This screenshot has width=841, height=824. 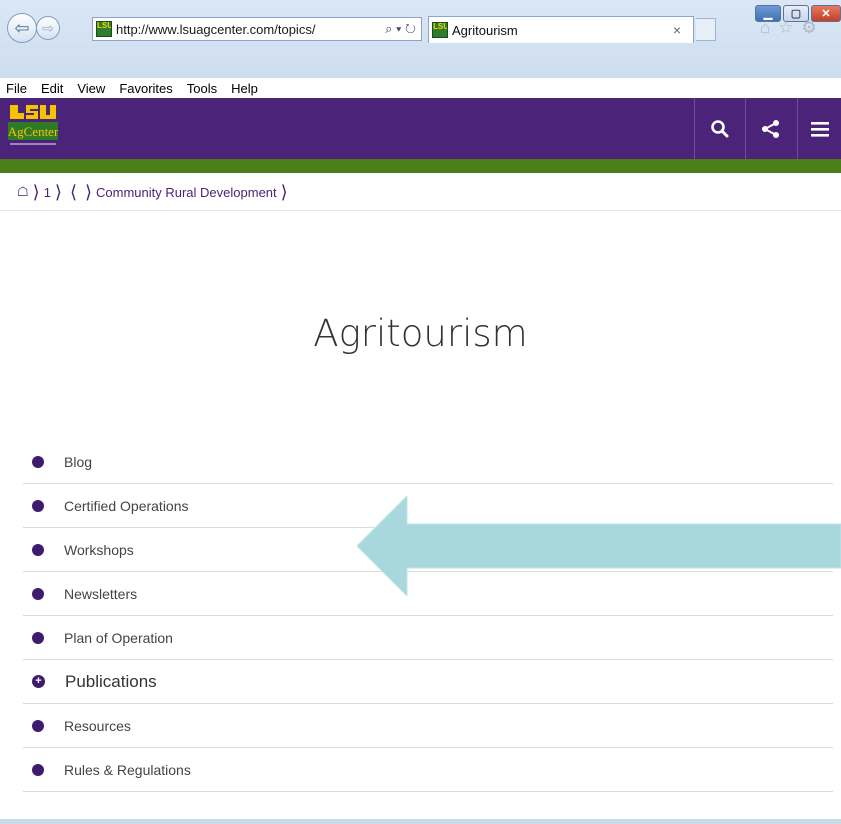 I want to click on tab-title: Agritourism, so click(x=485, y=30).